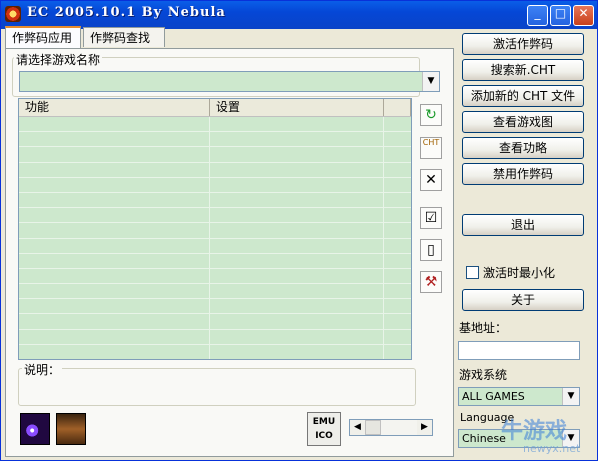  Describe the element at coordinates (431, 180) in the screenshot. I see `delete-icon: ✕` at that location.